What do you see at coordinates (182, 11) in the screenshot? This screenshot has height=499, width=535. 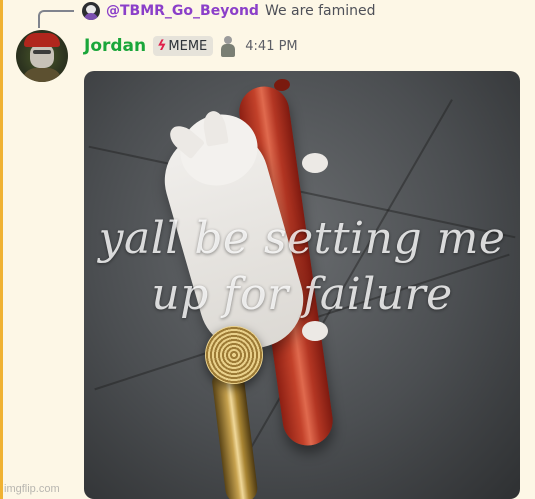 I see `reply-username: @TBMR_Go_Beyond` at bounding box center [182, 11].